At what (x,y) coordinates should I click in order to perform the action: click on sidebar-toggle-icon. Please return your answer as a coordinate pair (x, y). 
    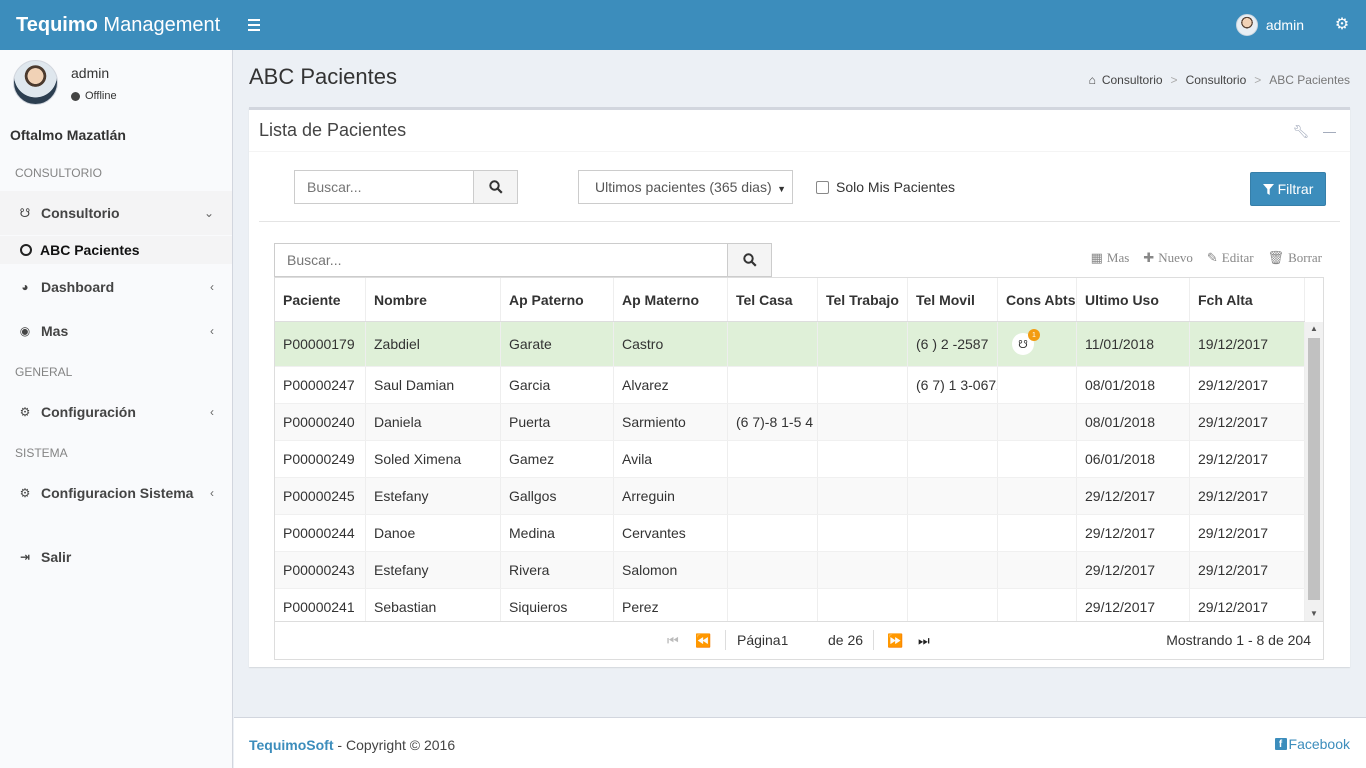
    Looking at the image, I should click on (254, 25).